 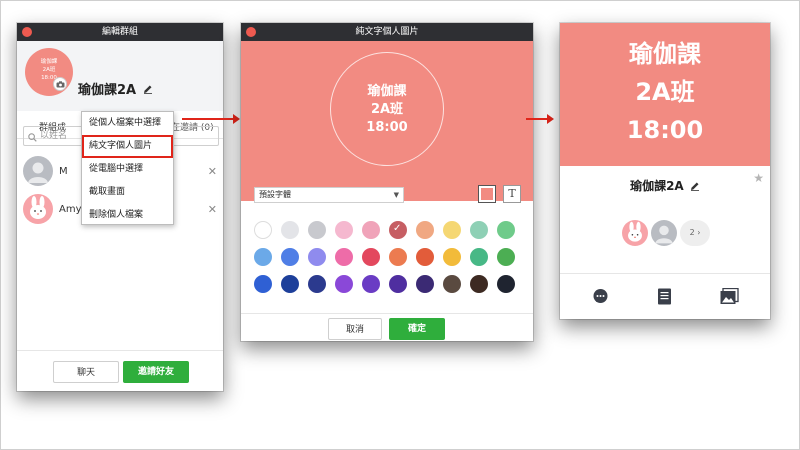 What do you see at coordinates (387, 91) in the screenshot?
I see `preview-line: 瑜伽課` at bounding box center [387, 91].